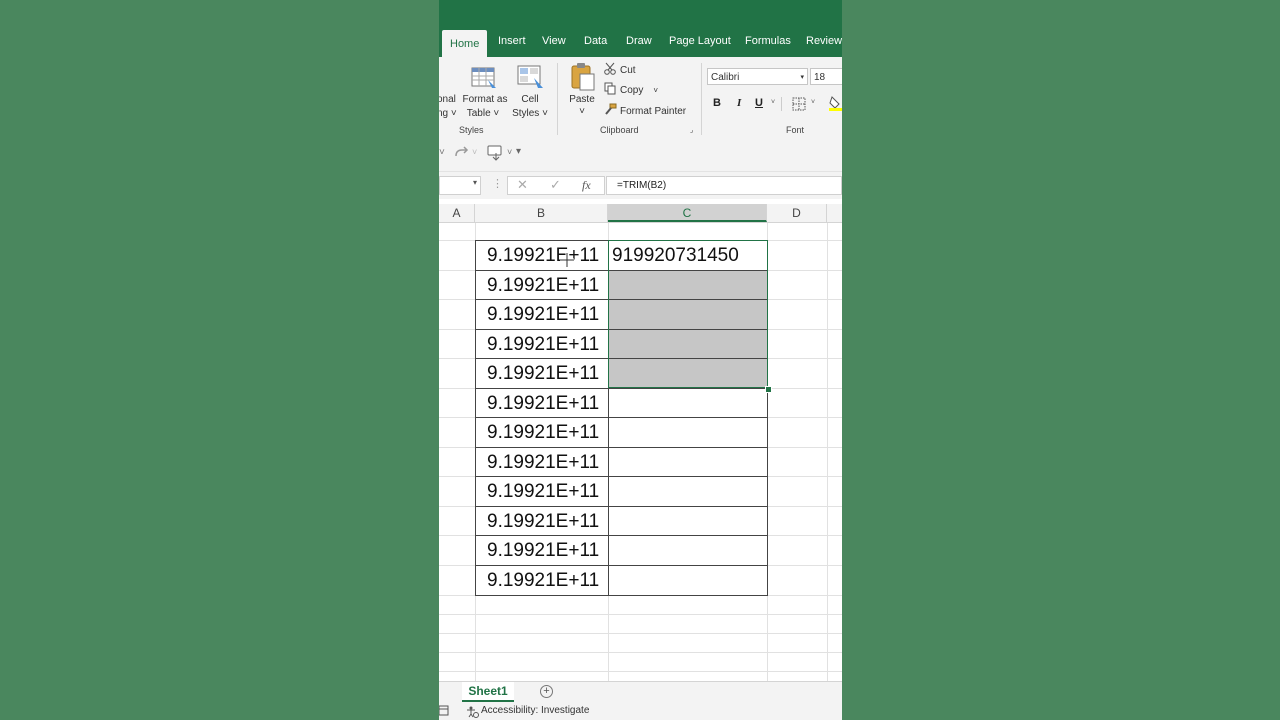 The width and height of the screenshot is (1280, 720). I want to click on sheet-tabs-bar: Sheet1 +, so click(640, 692).